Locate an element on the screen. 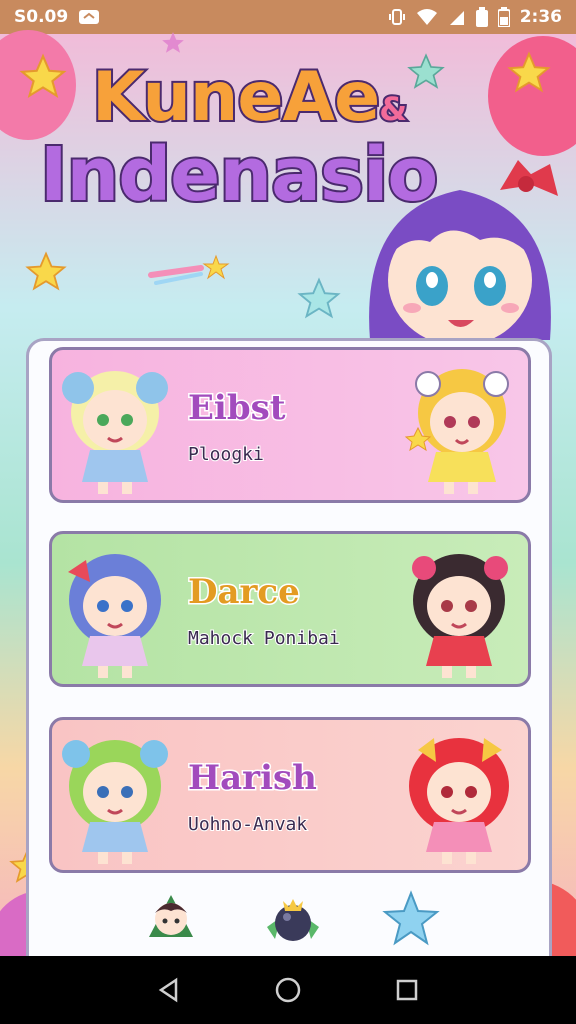 The height and width of the screenshot is (1024, 576). mode-card-3: Harish Uohno-Anvak is located at coordinates (290, 795).